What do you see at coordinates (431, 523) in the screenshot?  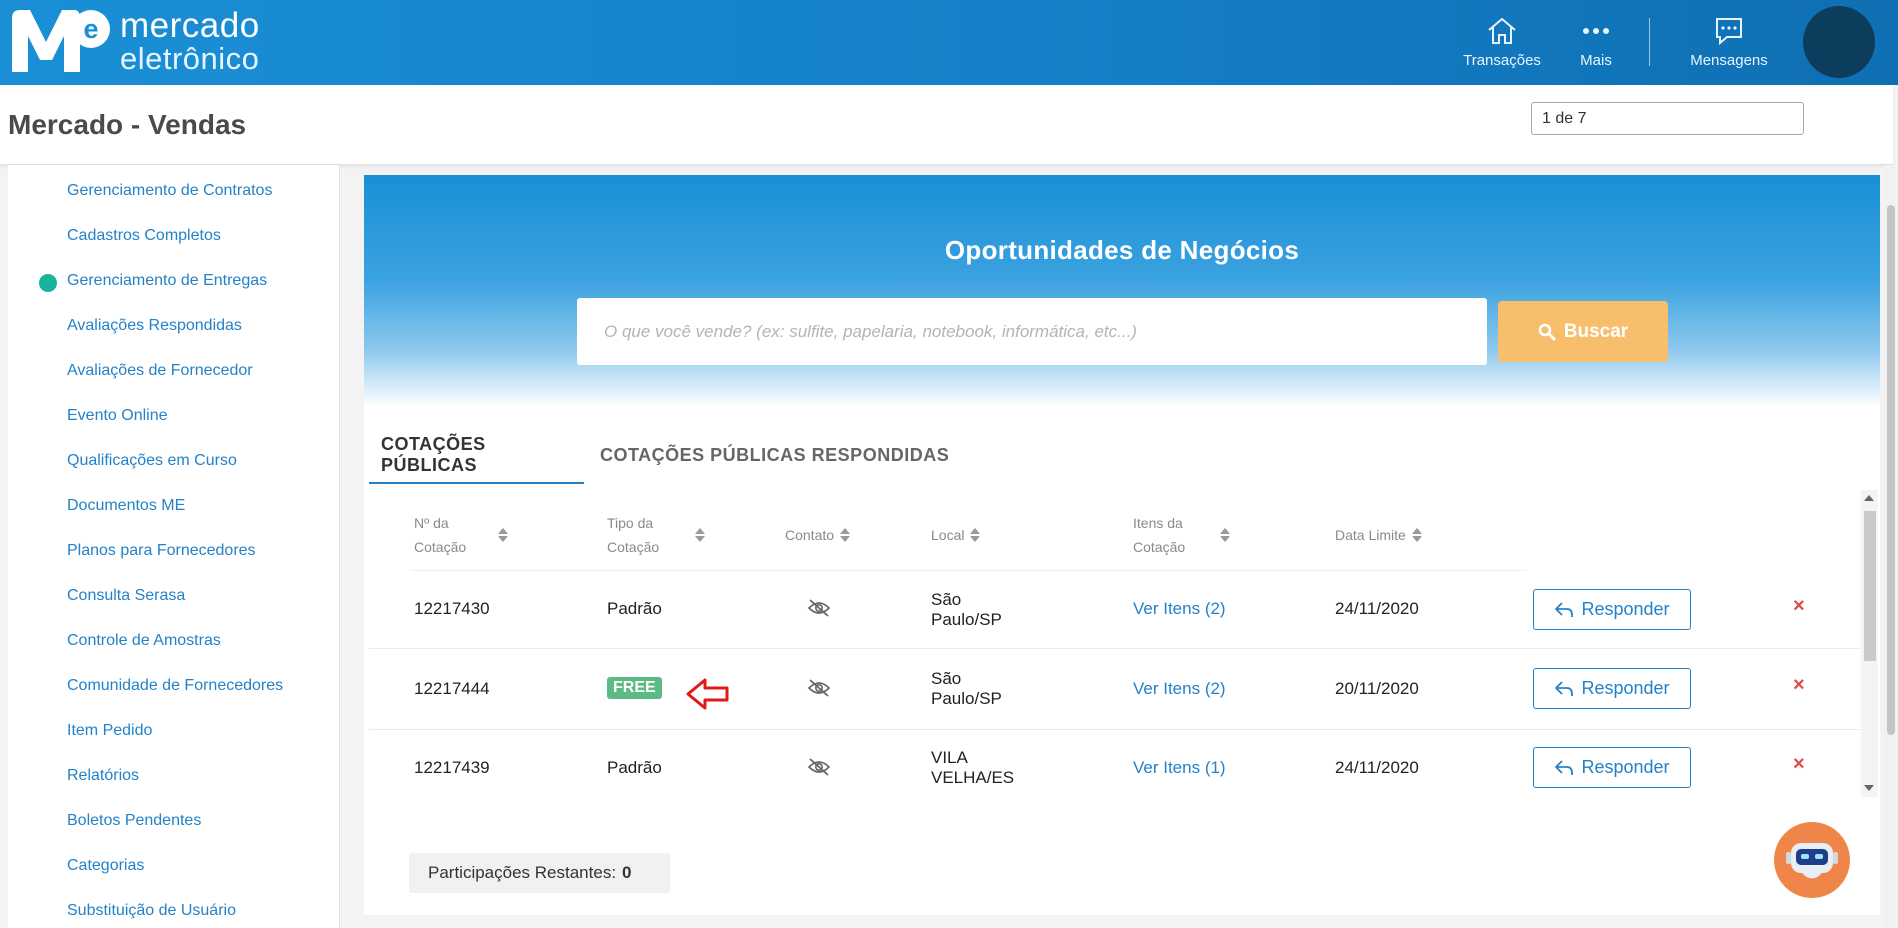 I see `header-numero-line1: Nº da` at bounding box center [431, 523].